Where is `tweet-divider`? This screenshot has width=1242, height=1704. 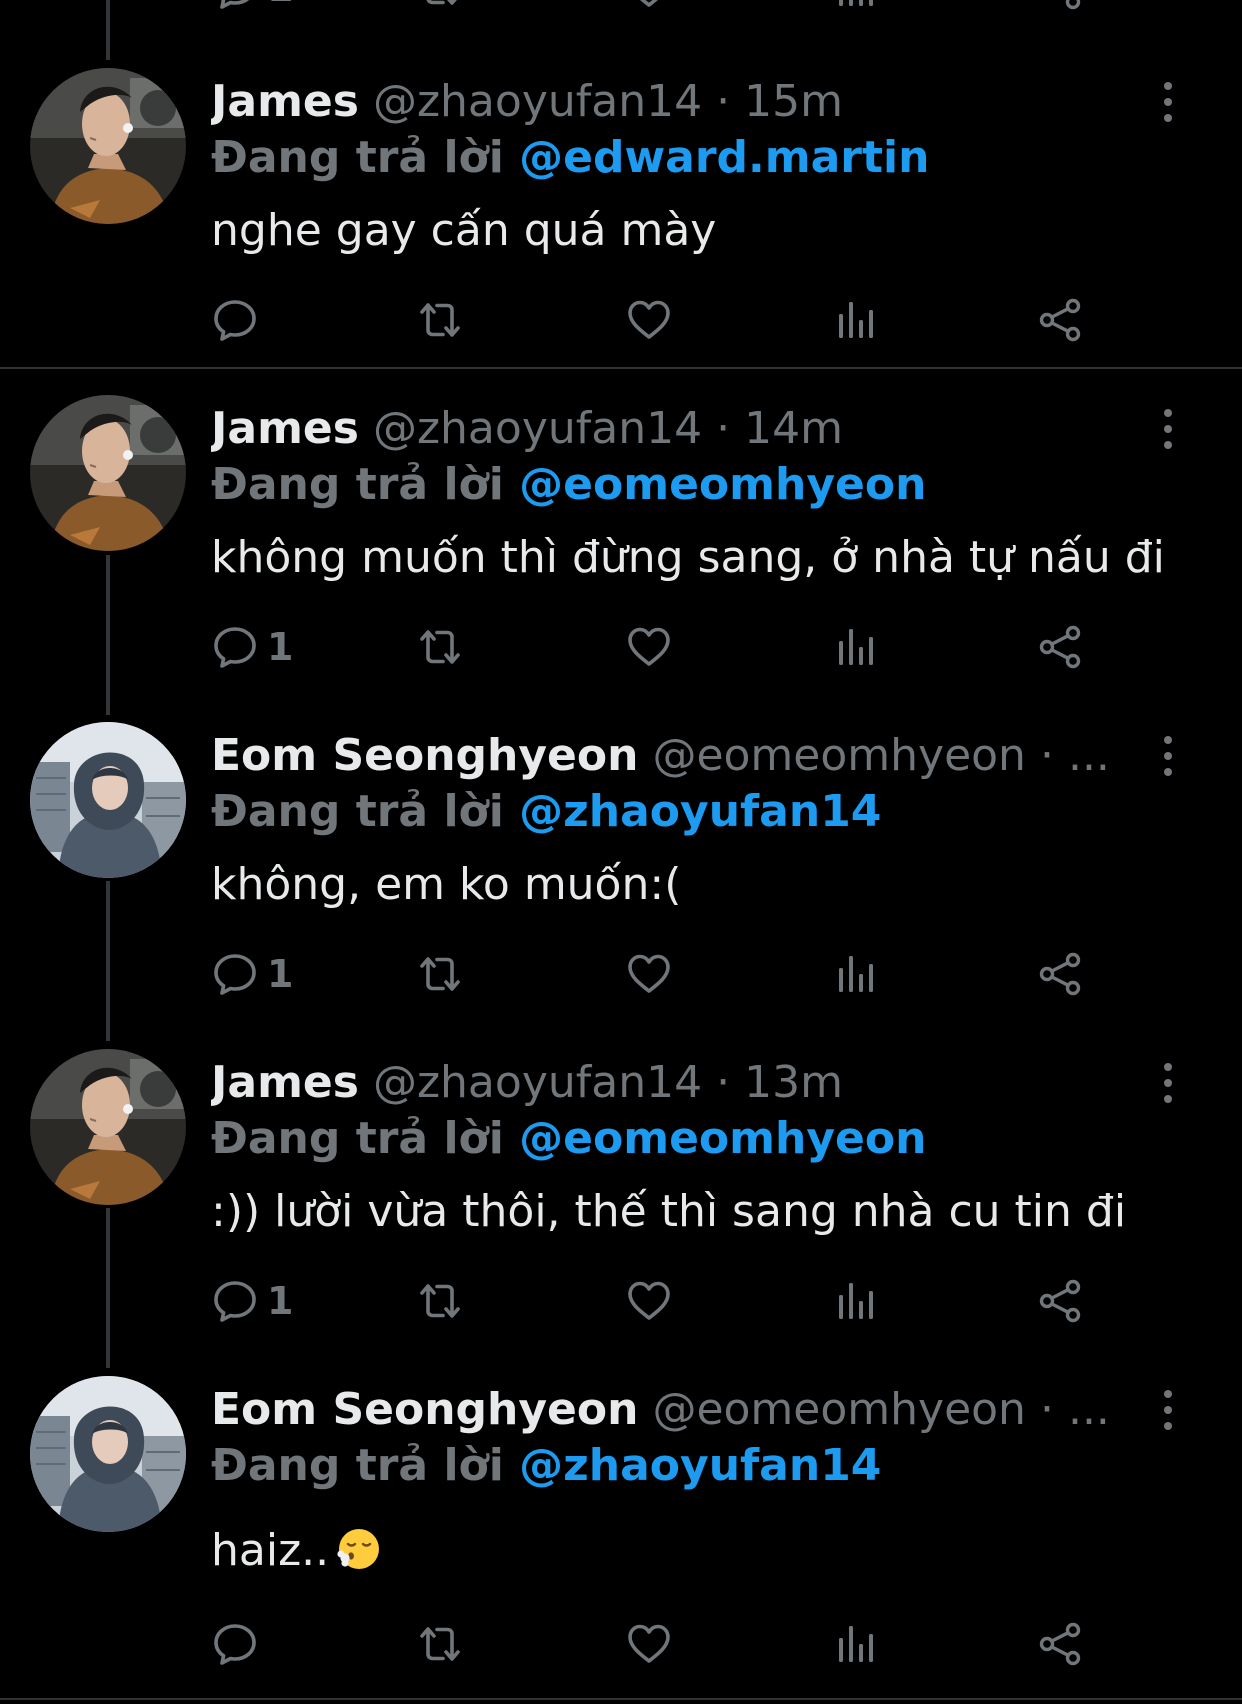 tweet-divider is located at coordinates (621, 1699).